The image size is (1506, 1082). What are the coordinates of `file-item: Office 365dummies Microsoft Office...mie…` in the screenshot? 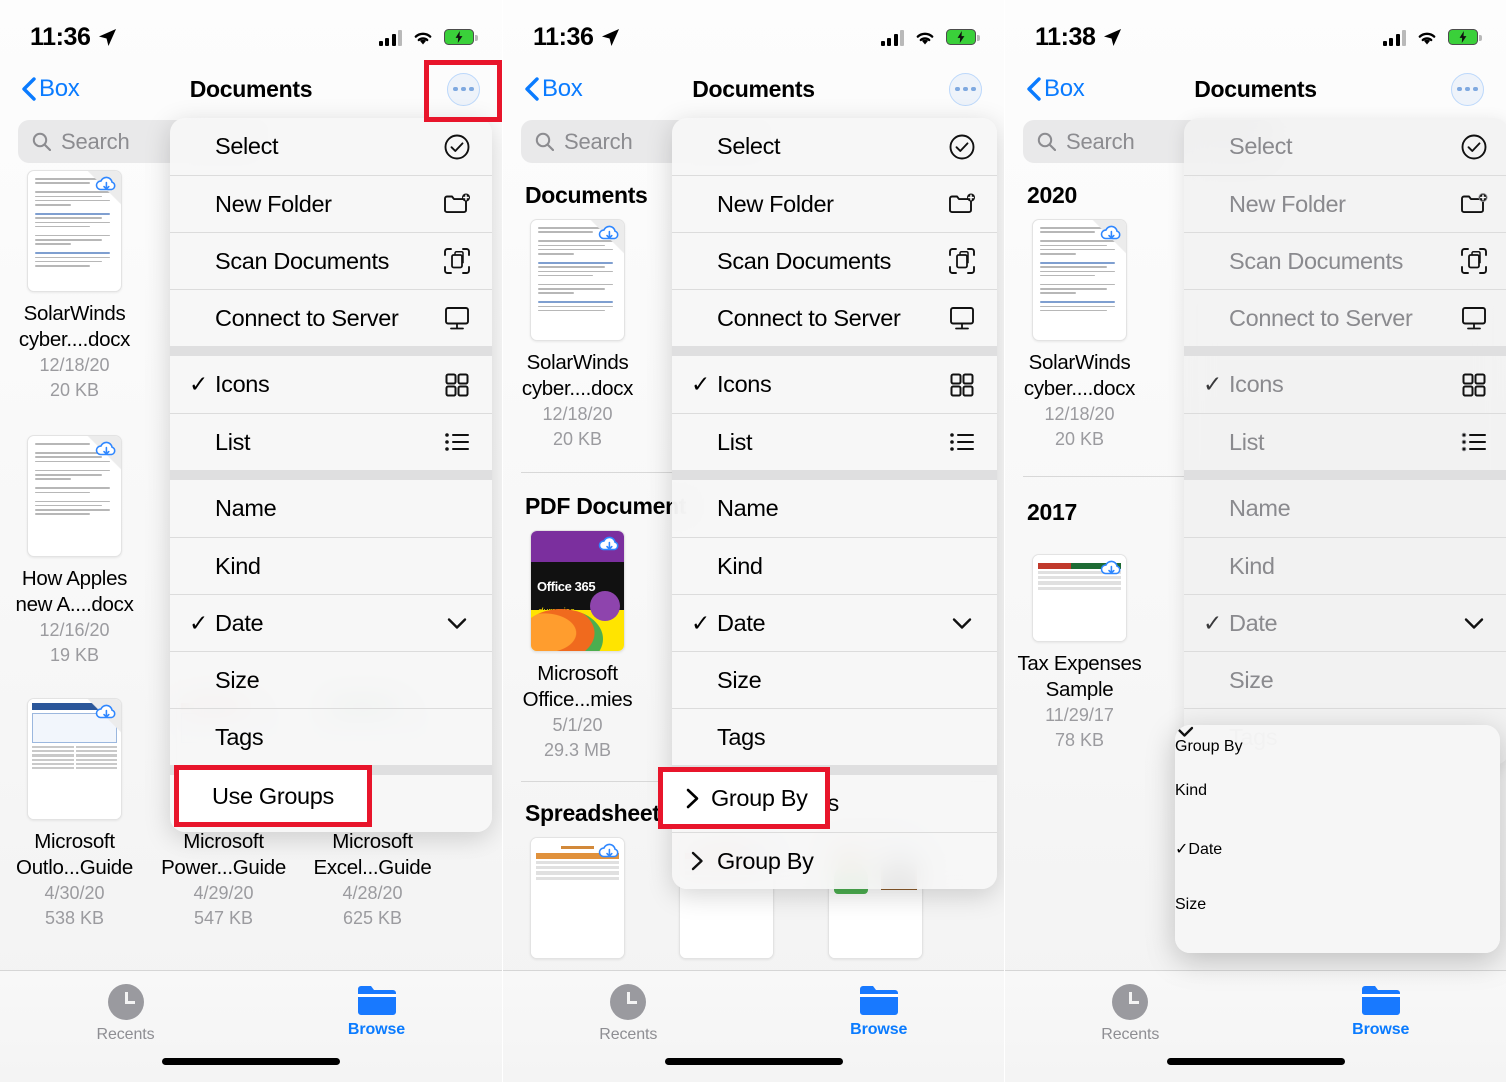 It's located at (577, 647).